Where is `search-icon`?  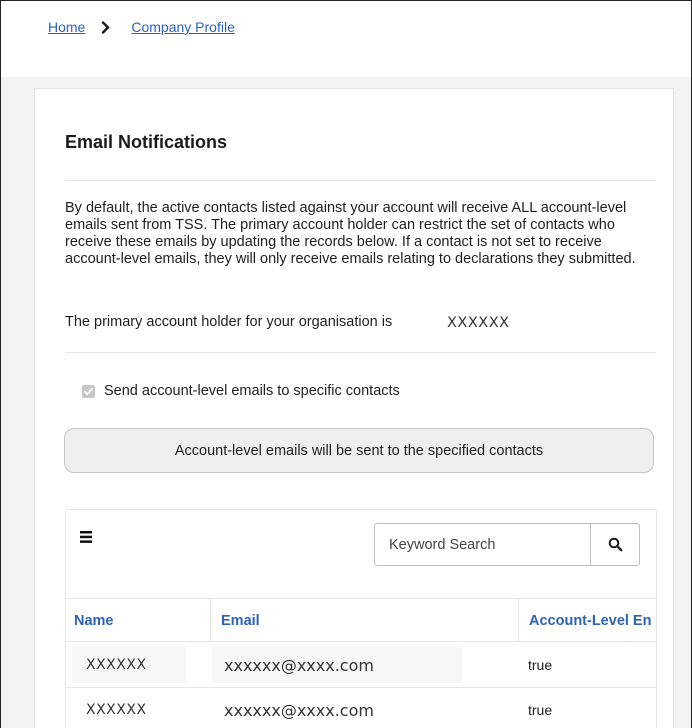 search-icon is located at coordinates (615, 544).